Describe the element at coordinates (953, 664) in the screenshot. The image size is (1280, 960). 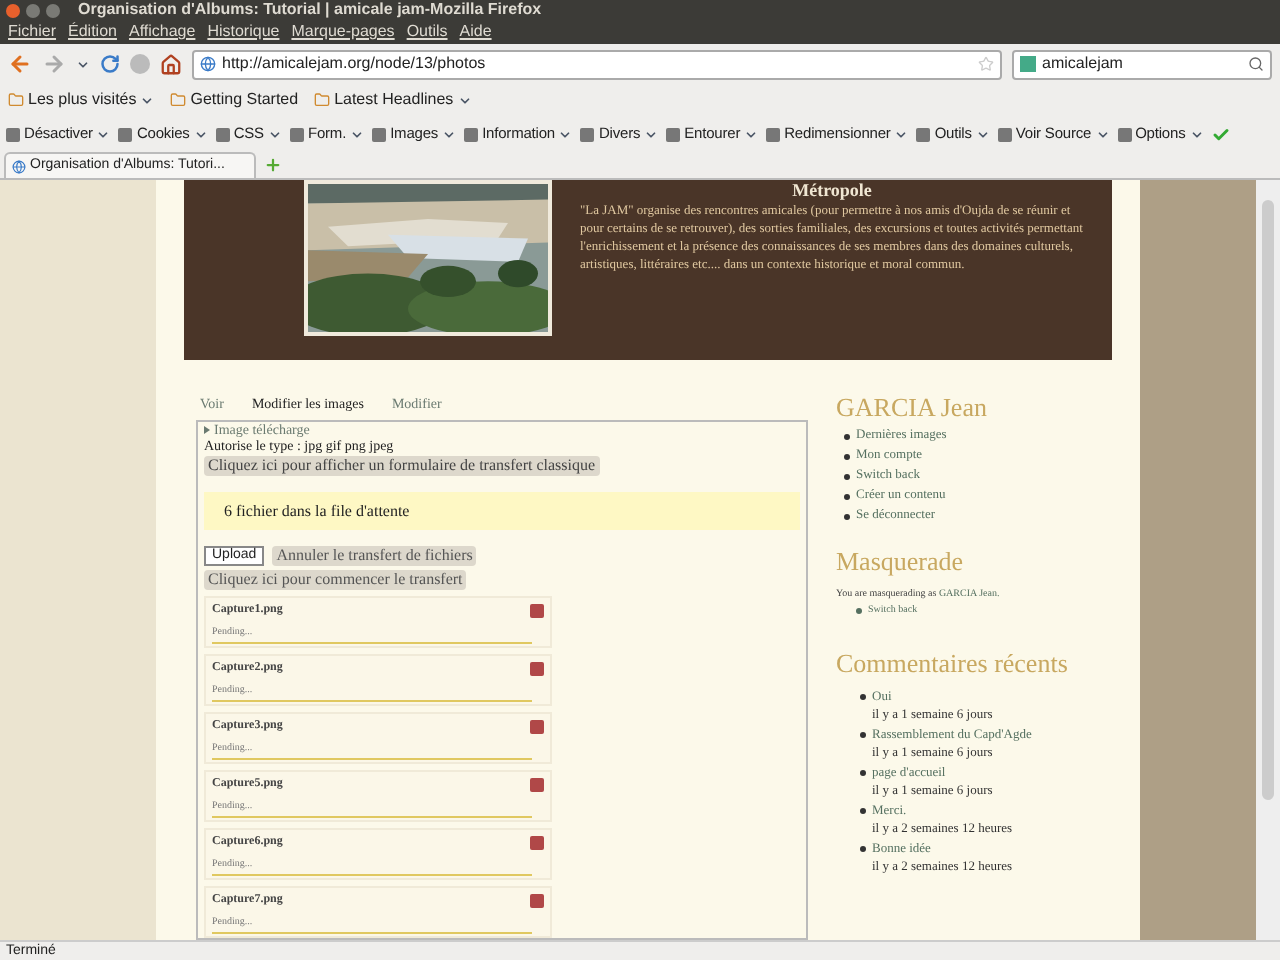
I see `sidebar-heading: Commentaires récents` at that location.